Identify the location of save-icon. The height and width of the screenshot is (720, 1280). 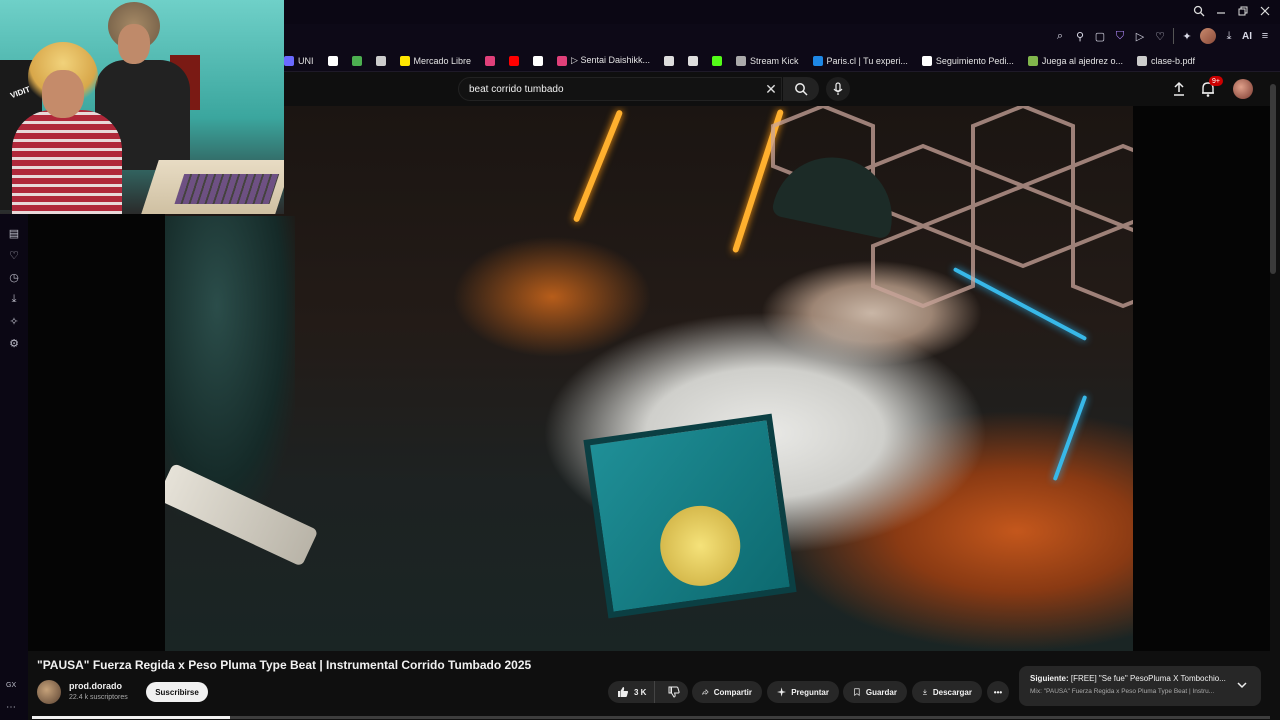
(857, 692).